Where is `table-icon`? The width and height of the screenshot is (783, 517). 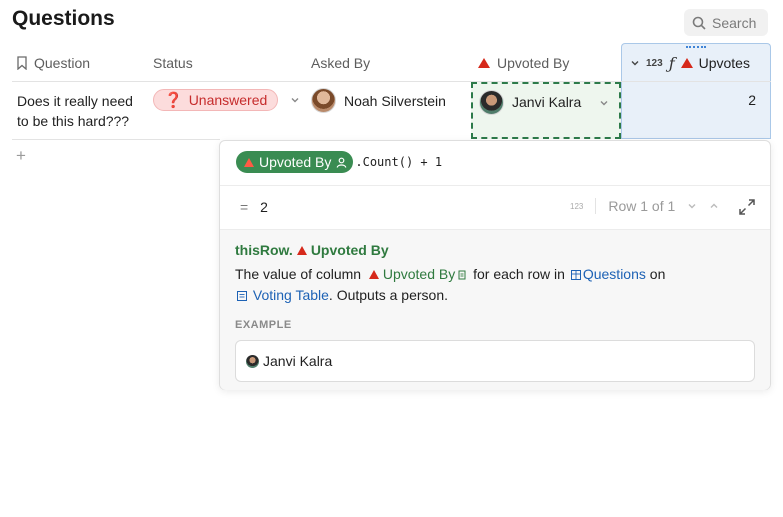
table-icon is located at coordinates (575, 275).